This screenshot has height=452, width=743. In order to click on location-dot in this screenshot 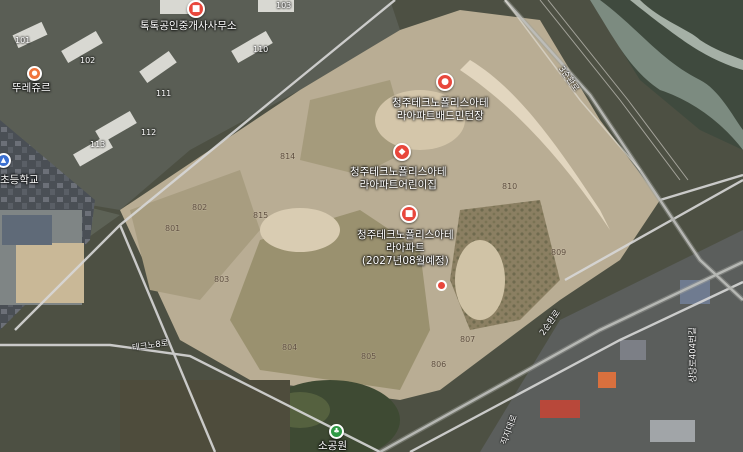, I will do `click(441, 285)`.